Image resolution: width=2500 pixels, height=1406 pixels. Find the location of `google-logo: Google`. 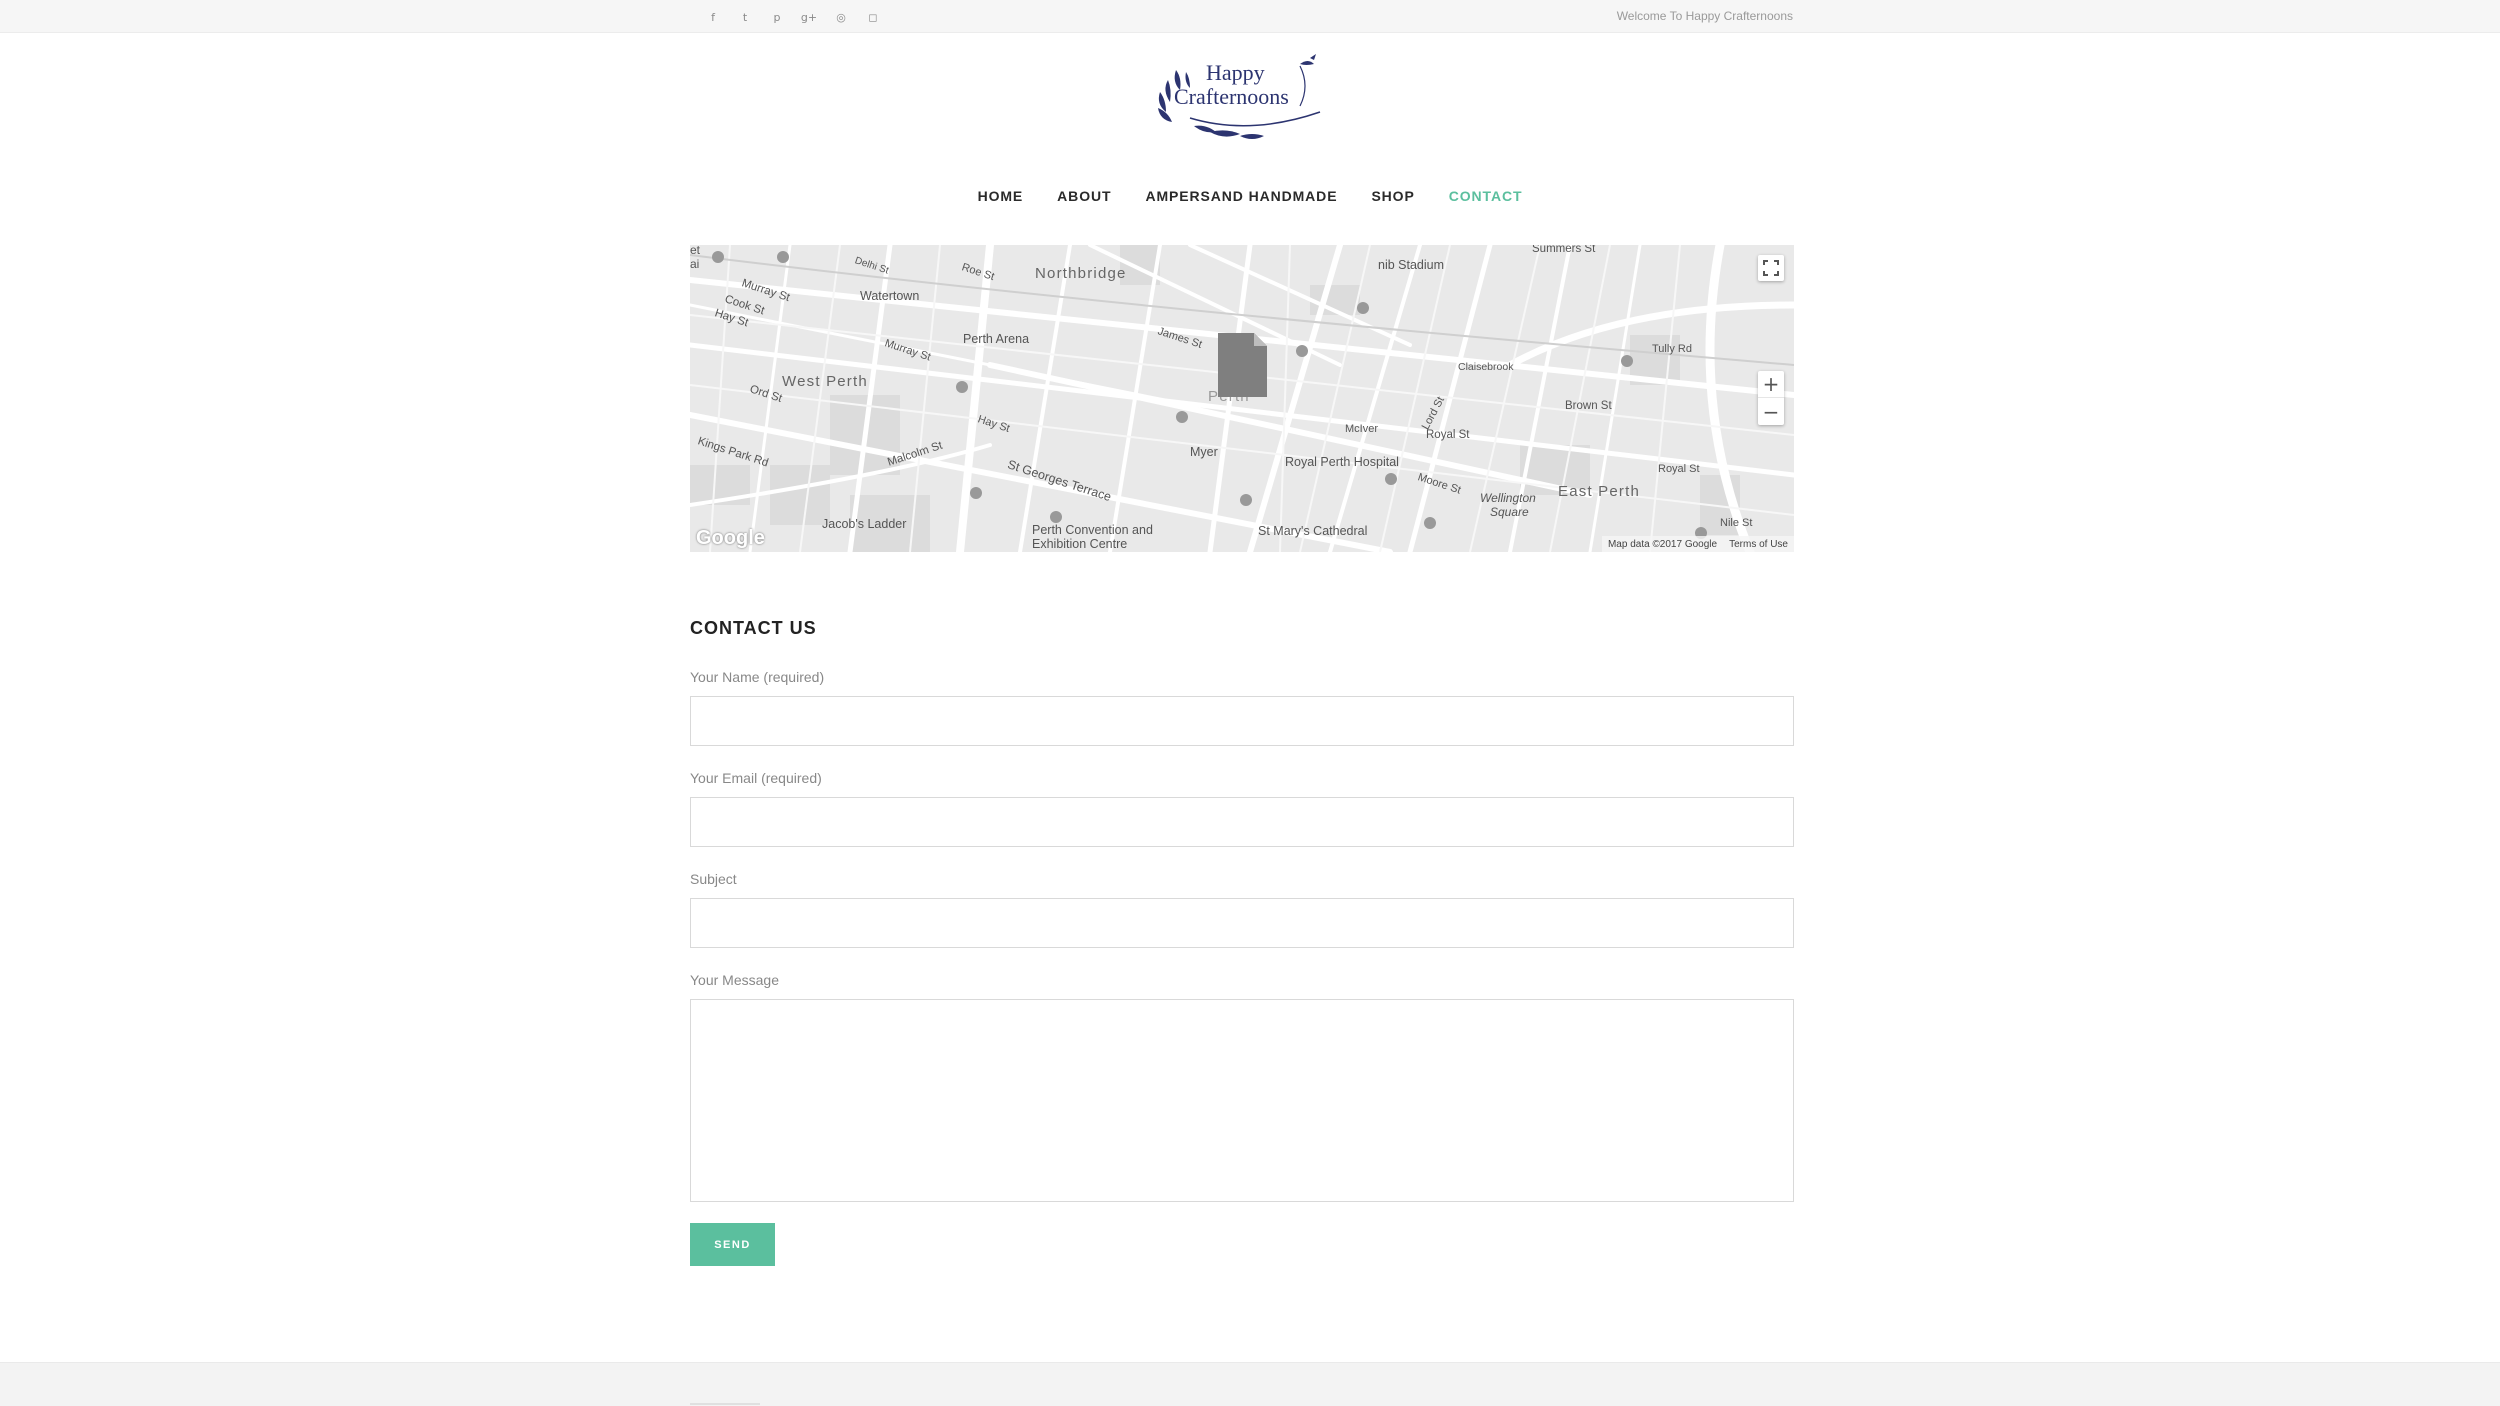

google-logo: Google is located at coordinates (730, 538).